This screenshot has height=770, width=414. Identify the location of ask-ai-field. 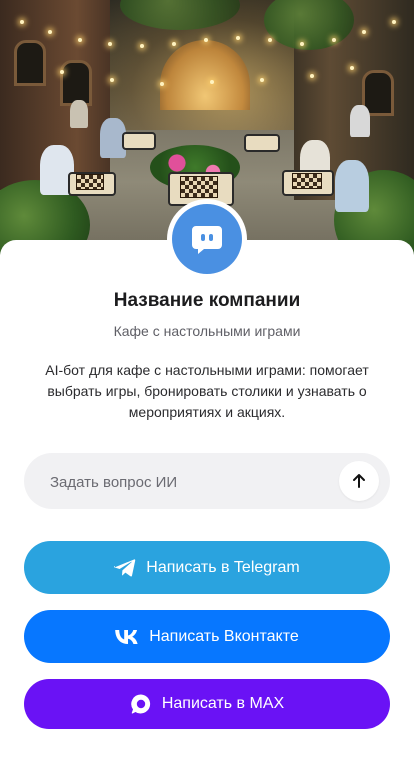
(207, 482).